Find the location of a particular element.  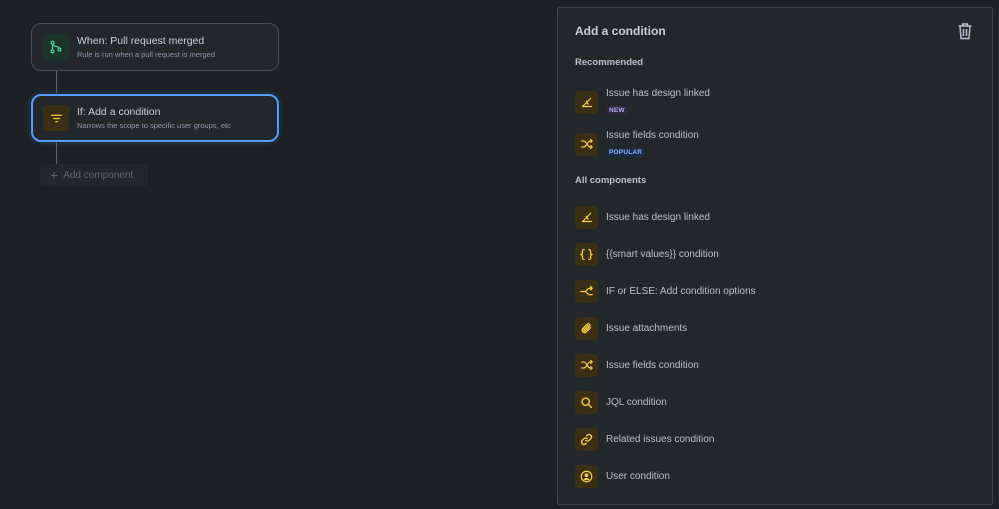

branch-merge-icon is located at coordinates (56, 47).